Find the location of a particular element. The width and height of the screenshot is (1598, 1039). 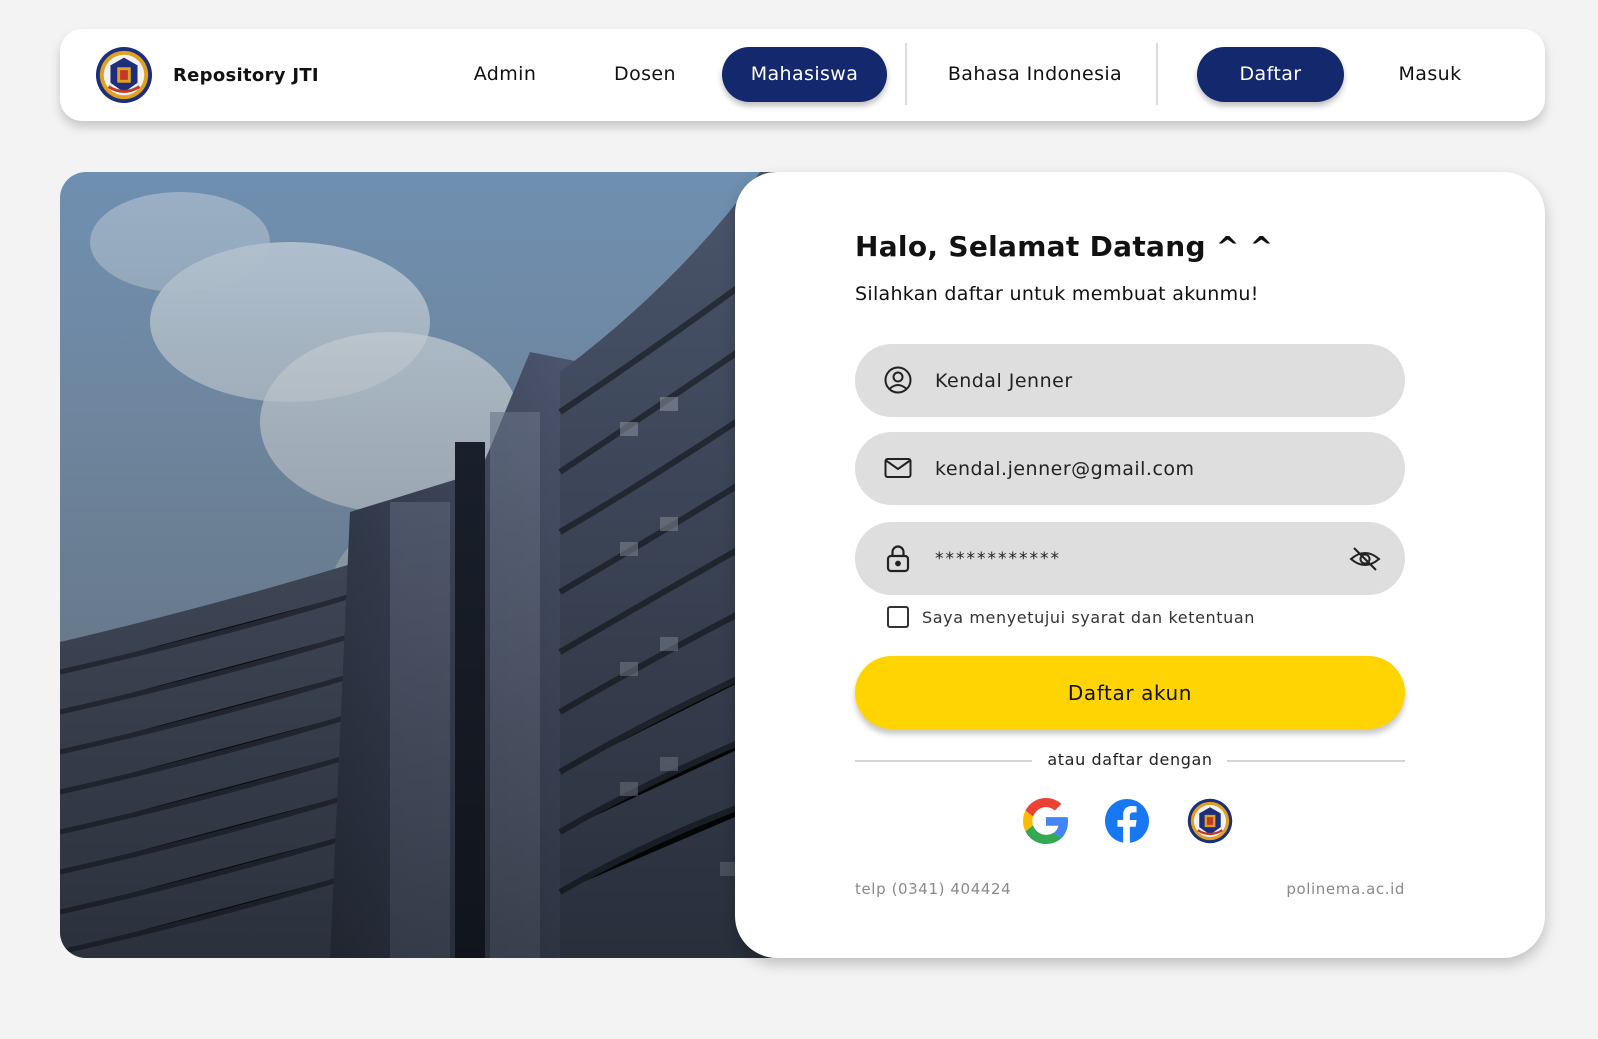

nav-dosen: Dosen is located at coordinates (645, 74).